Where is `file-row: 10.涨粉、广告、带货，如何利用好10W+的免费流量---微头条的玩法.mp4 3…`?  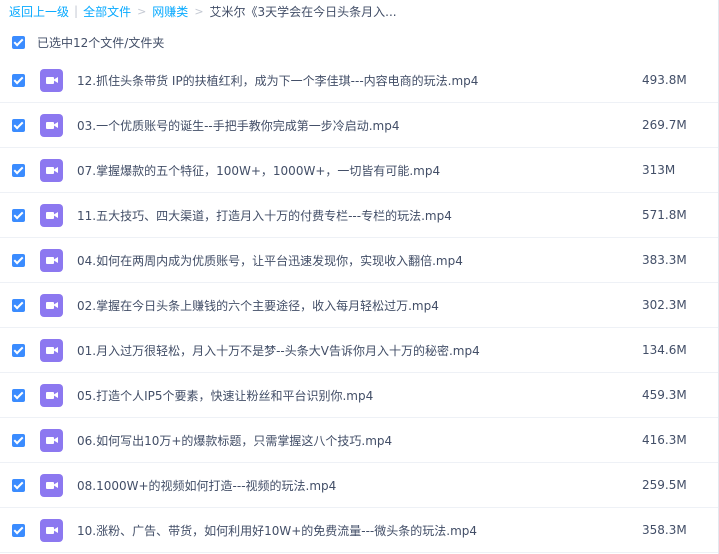
file-row: 10.涨粉、广告、带货，如何利用好10W+的免费流量---微头条的玩法.mp4 3… is located at coordinates (359, 530).